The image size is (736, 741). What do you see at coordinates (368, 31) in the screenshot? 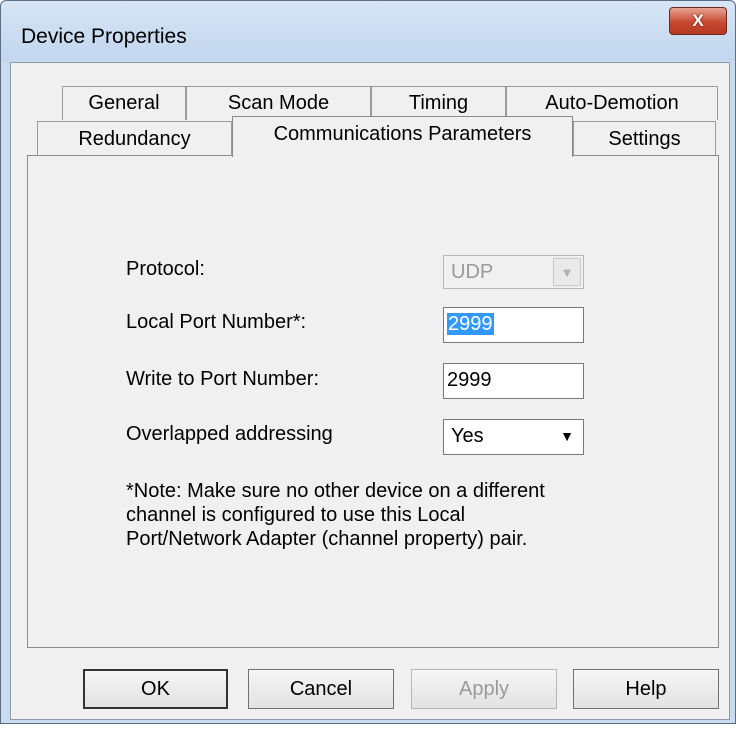
I see `title-bar: Device Properties X` at bounding box center [368, 31].